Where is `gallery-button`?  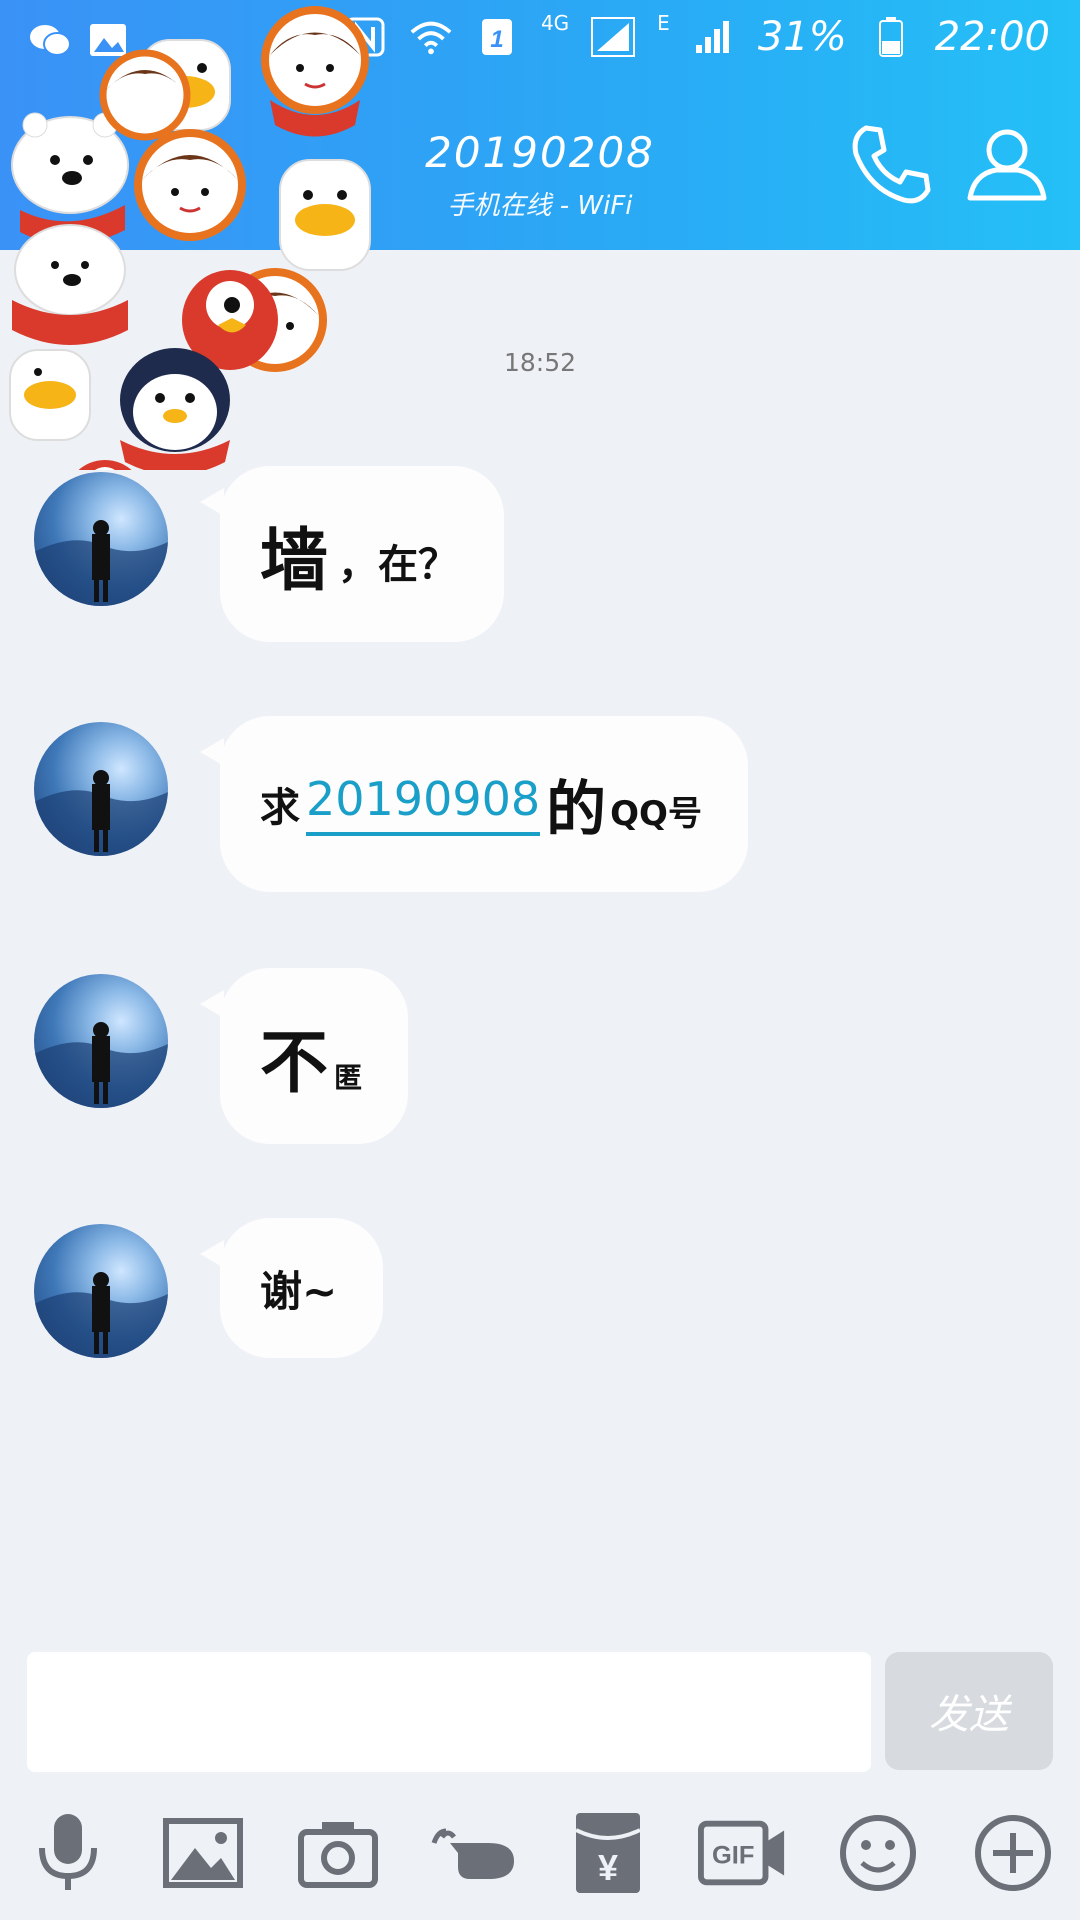 gallery-button is located at coordinates (203, 1853).